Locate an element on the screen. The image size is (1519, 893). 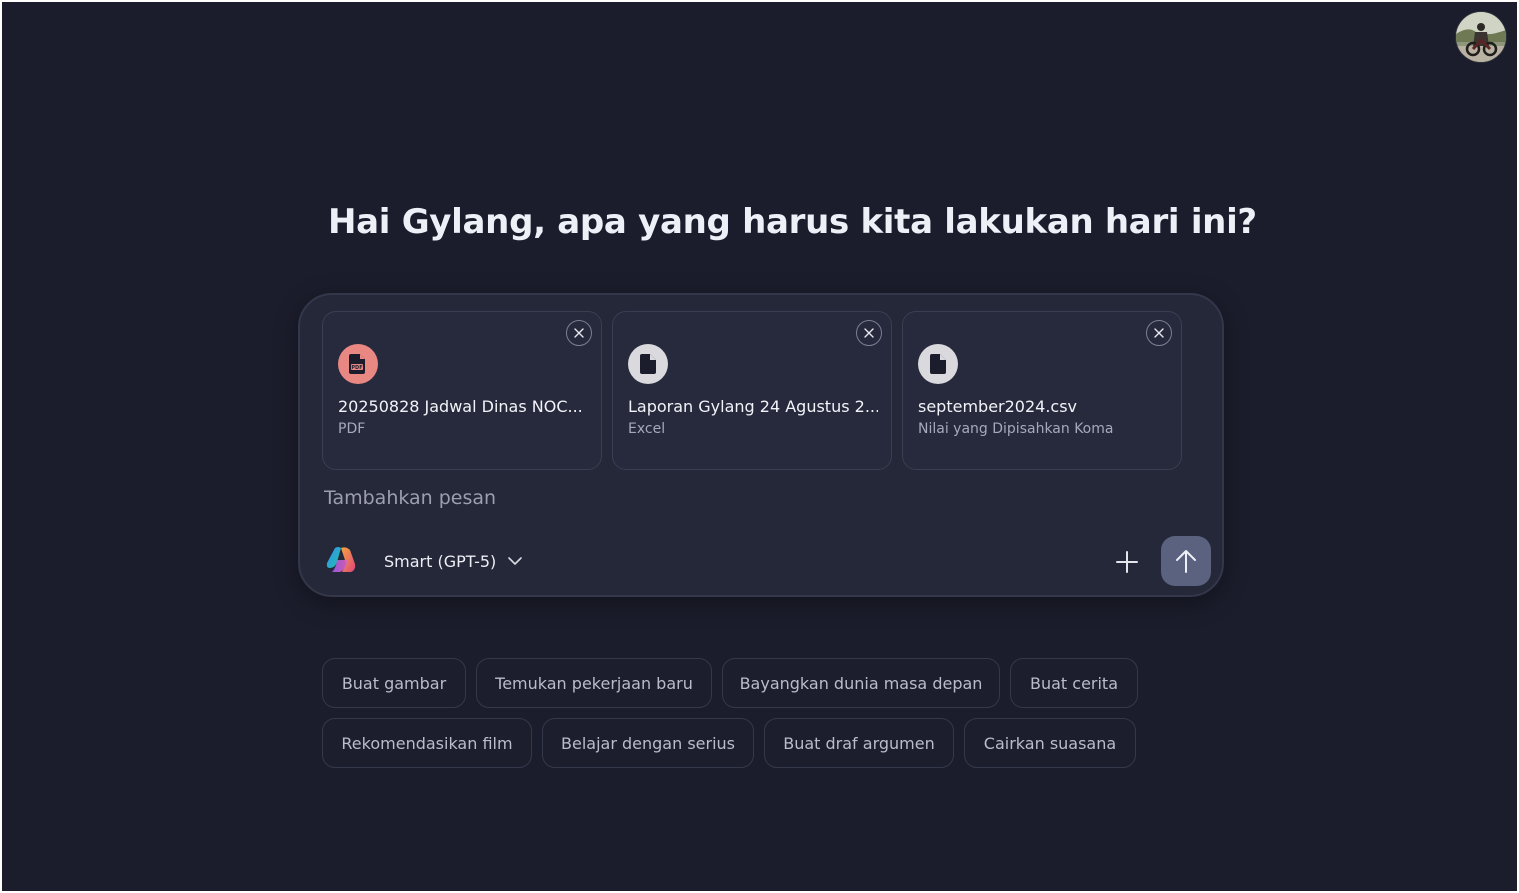
plus-icon is located at coordinates (1127, 562).